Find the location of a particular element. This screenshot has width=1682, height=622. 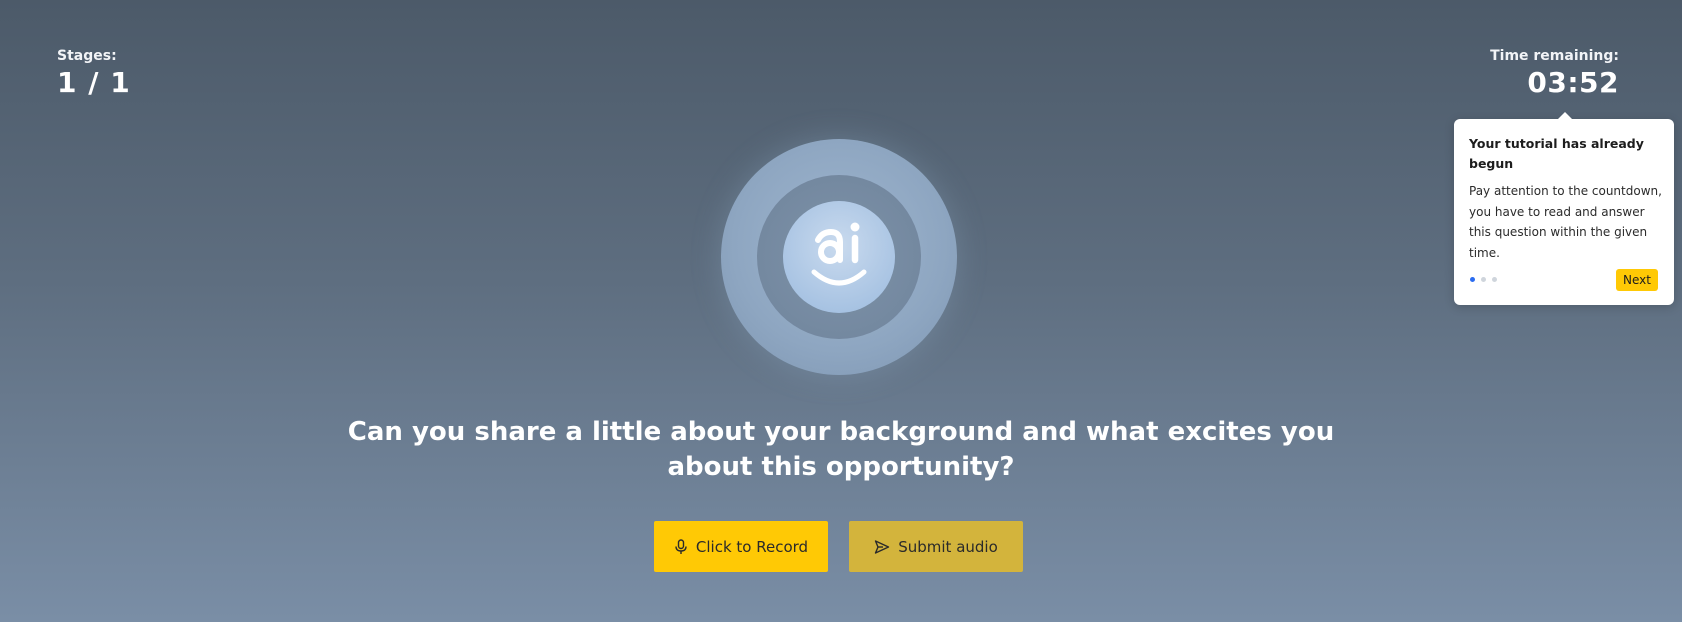

stages-value: 1 / 1 is located at coordinates (94, 82).